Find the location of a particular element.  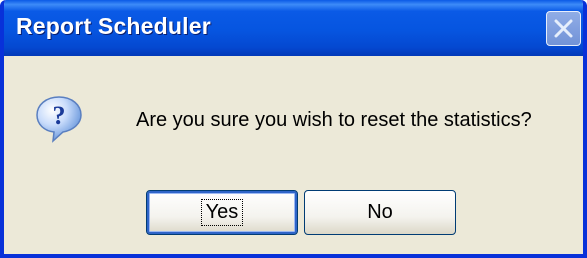

window-title: Report Scheduler is located at coordinates (113, 26).